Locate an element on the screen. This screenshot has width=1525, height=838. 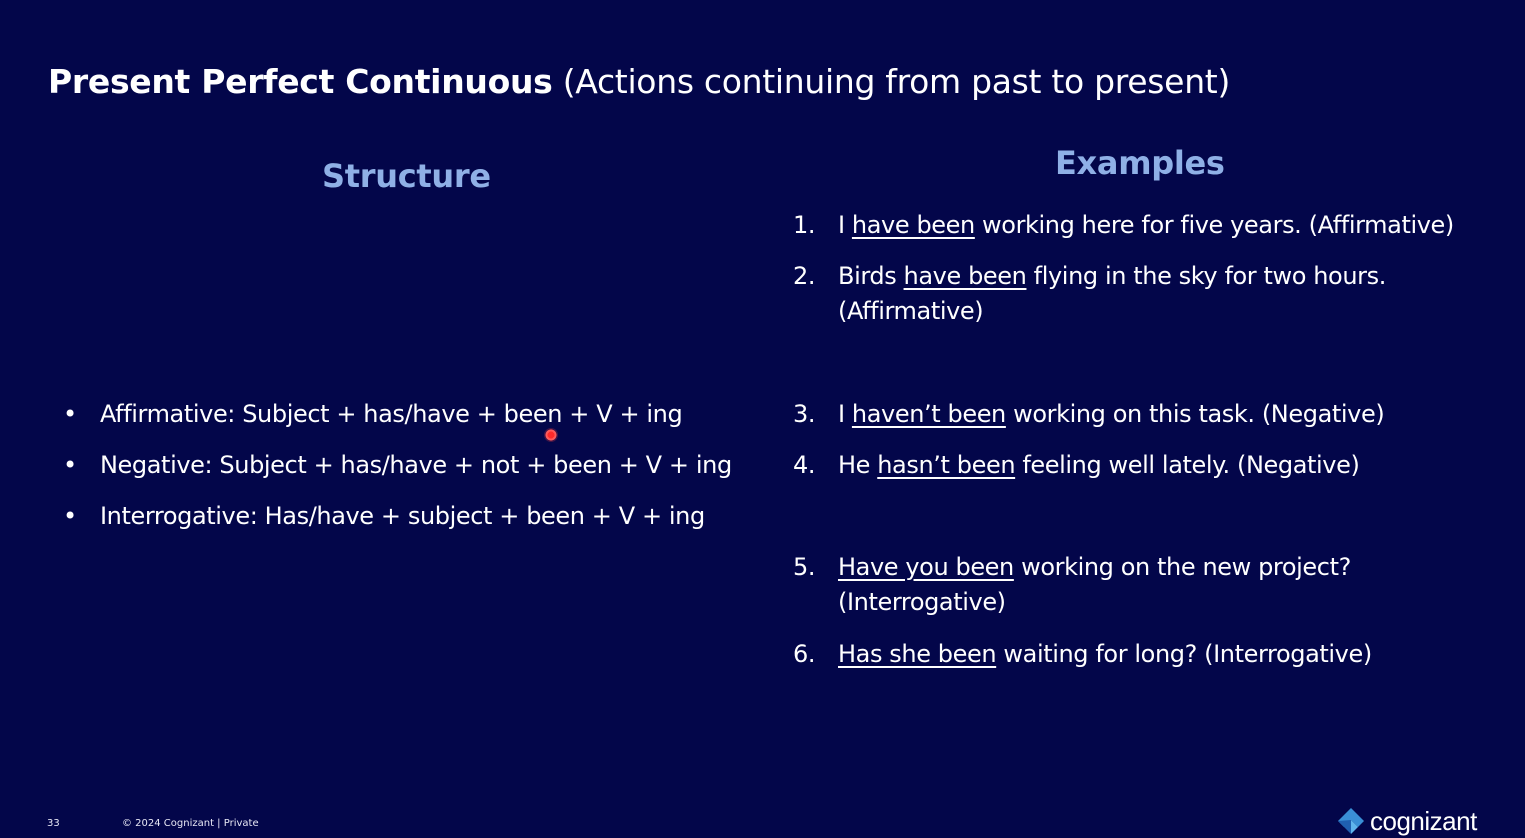
example-number: 1. is located at coordinates (804, 225).